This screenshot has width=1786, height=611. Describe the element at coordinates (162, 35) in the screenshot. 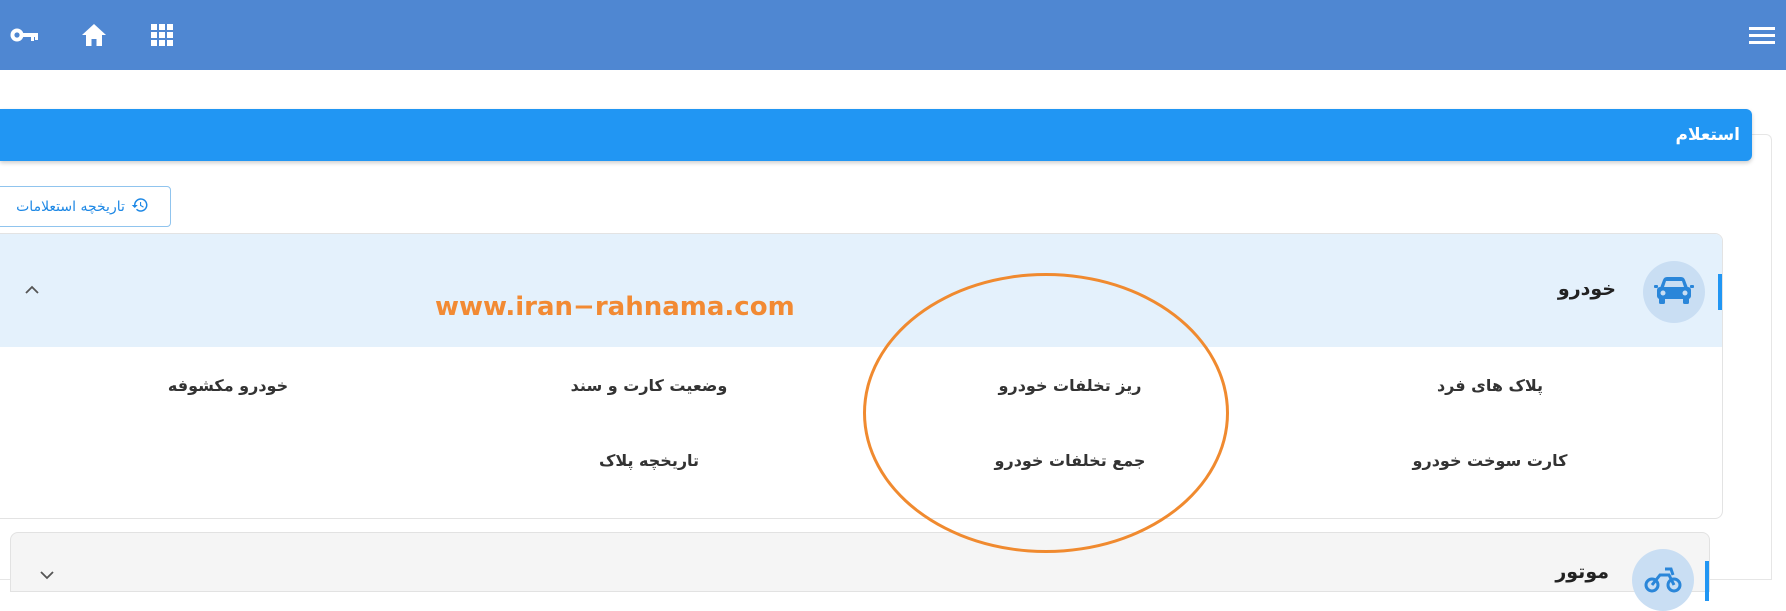

I see `apps-grid-icon` at that location.